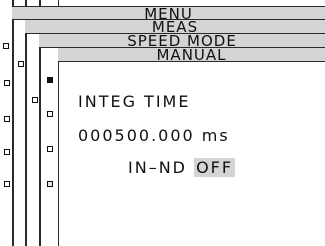  What do you see at coordinates (134, 101) in the screenshot?
I see `param-label: INTEG TIME` at bounding box center [134, 101].